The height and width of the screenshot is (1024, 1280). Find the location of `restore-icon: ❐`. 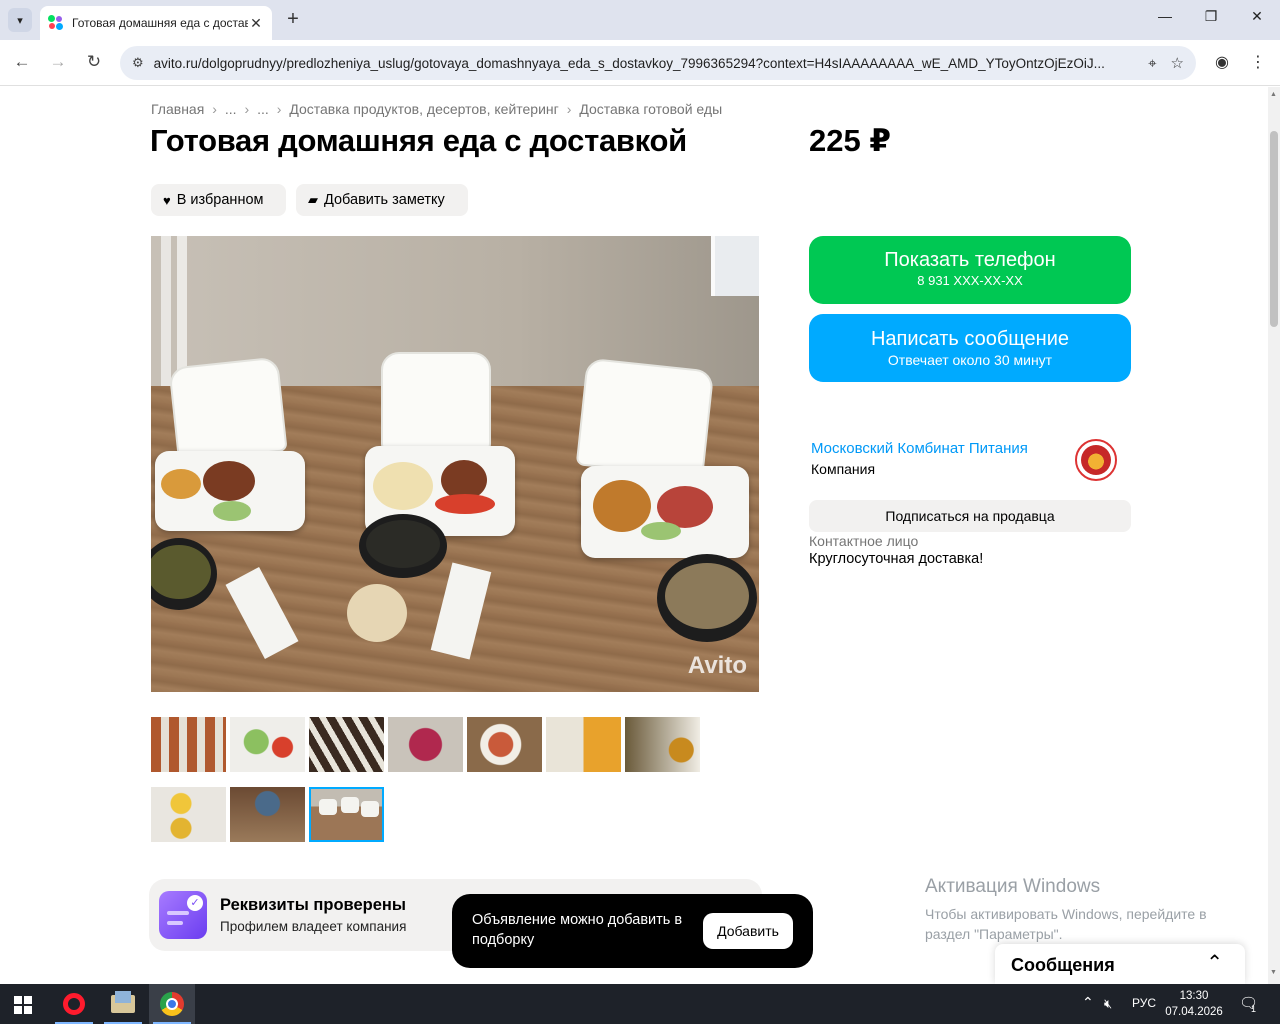

restore-icon: ❐ is located at coordinates (1211, 16).